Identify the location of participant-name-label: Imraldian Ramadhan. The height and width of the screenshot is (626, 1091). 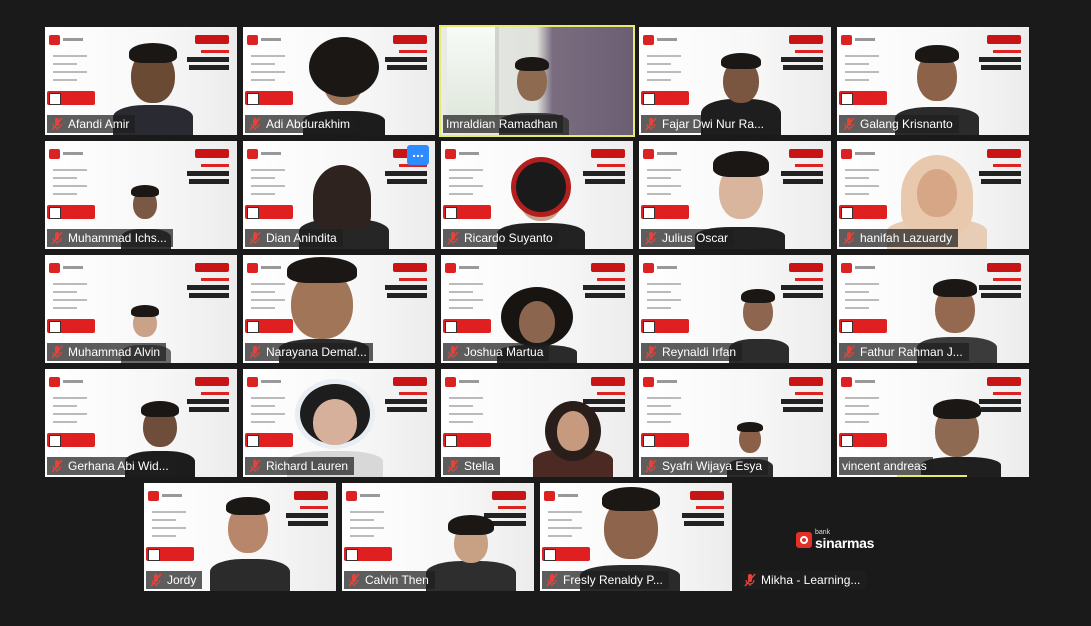
(503, 124).